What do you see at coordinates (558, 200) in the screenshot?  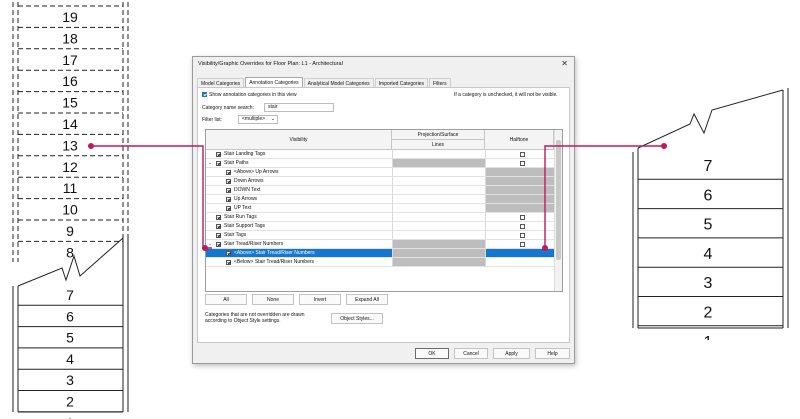 I see `scrollbar-thumb` at bounding box center [558, 200].